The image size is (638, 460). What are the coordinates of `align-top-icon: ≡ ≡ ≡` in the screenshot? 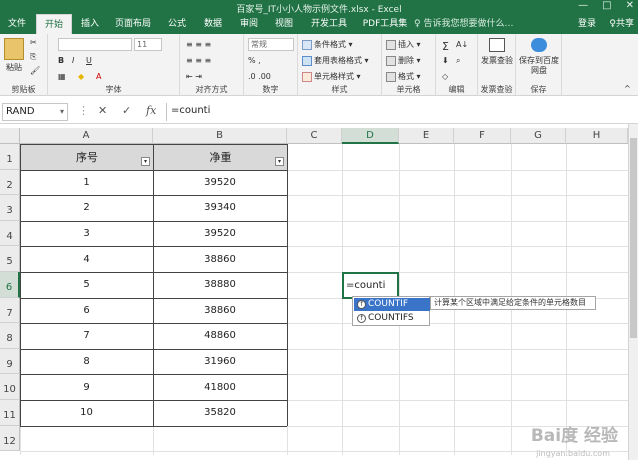 It's located at (198, 44).